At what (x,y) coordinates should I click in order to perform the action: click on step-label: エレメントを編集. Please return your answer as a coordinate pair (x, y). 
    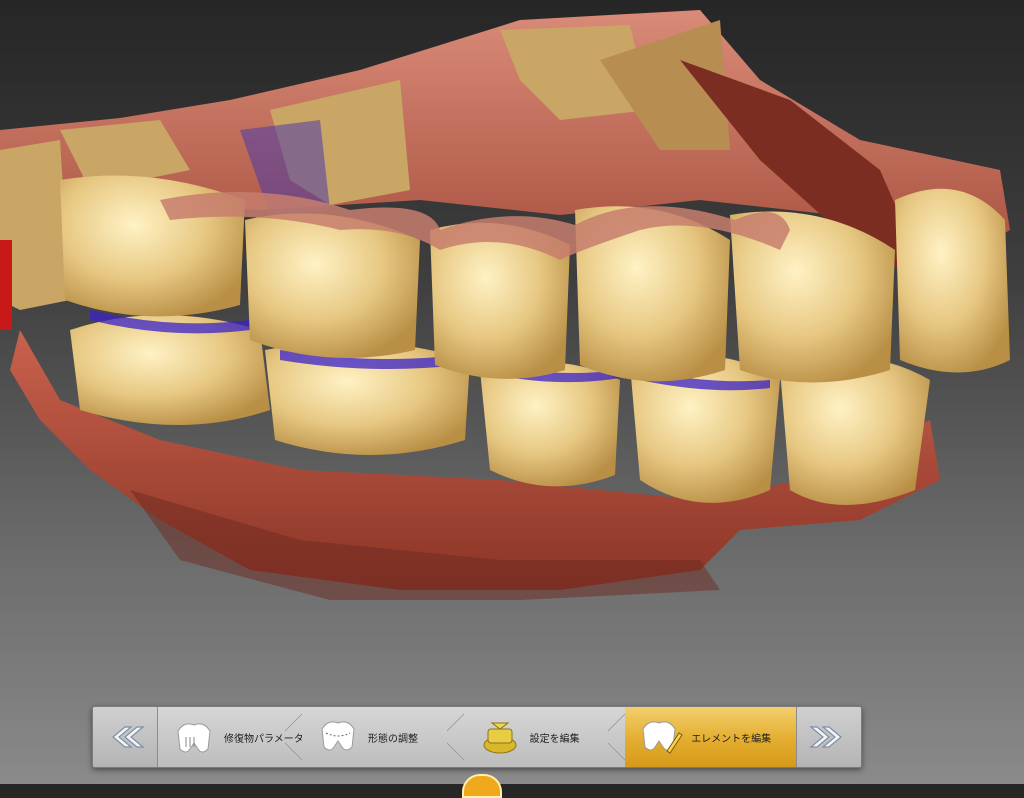
    Looking at the image, I should click on (731, 739).